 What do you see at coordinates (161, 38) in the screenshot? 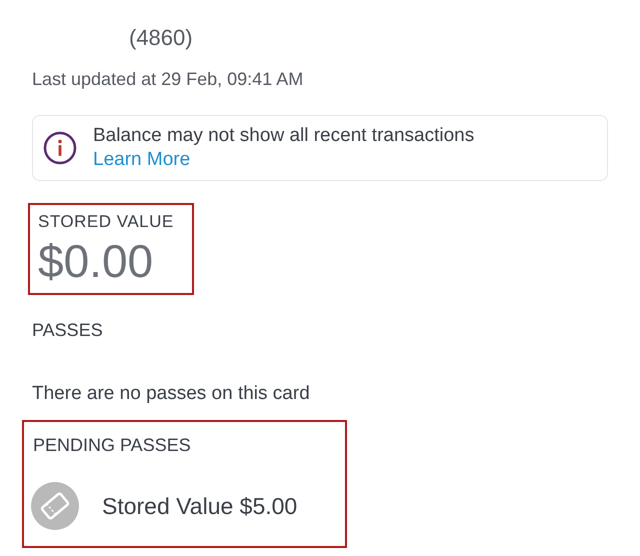
I see `card-number: (4860)` at bounding box center [161, 38].